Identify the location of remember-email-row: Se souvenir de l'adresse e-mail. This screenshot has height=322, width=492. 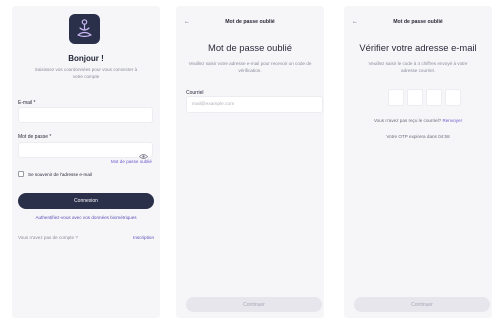
(55, 174).